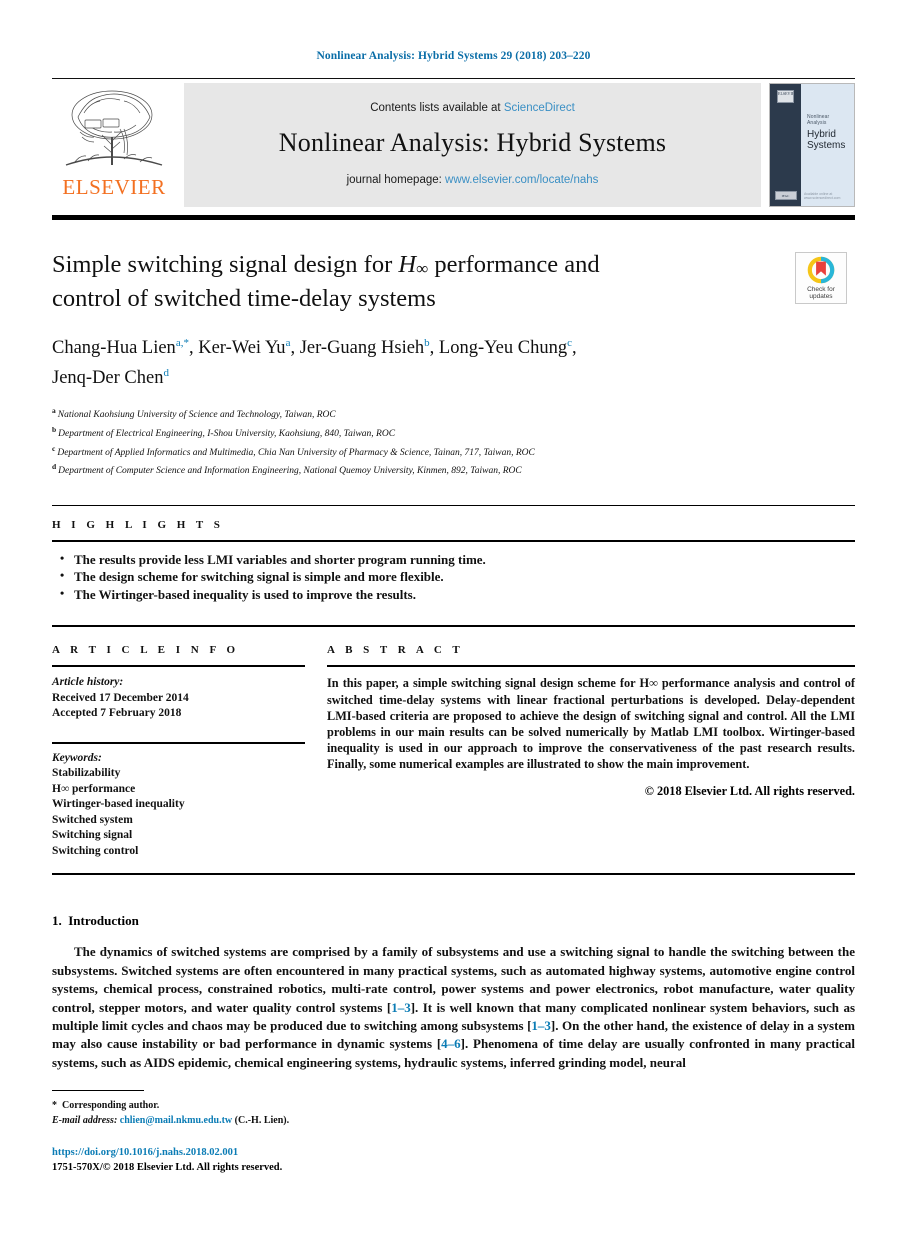 The image size is (907, 1238). Describe the element at coordinates (114, 128) in the screenshot. I see `elsevier-tree-icon` at that location.